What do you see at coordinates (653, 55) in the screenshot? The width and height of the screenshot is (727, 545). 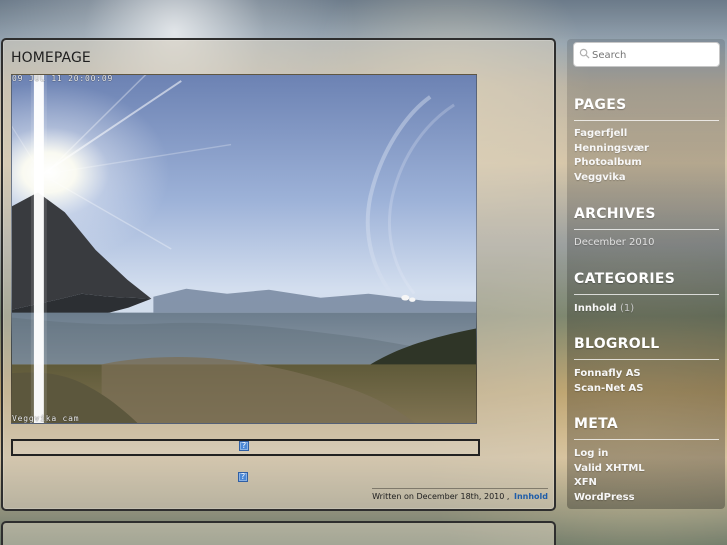 I see `search-input` at bounding box center [653, 55].